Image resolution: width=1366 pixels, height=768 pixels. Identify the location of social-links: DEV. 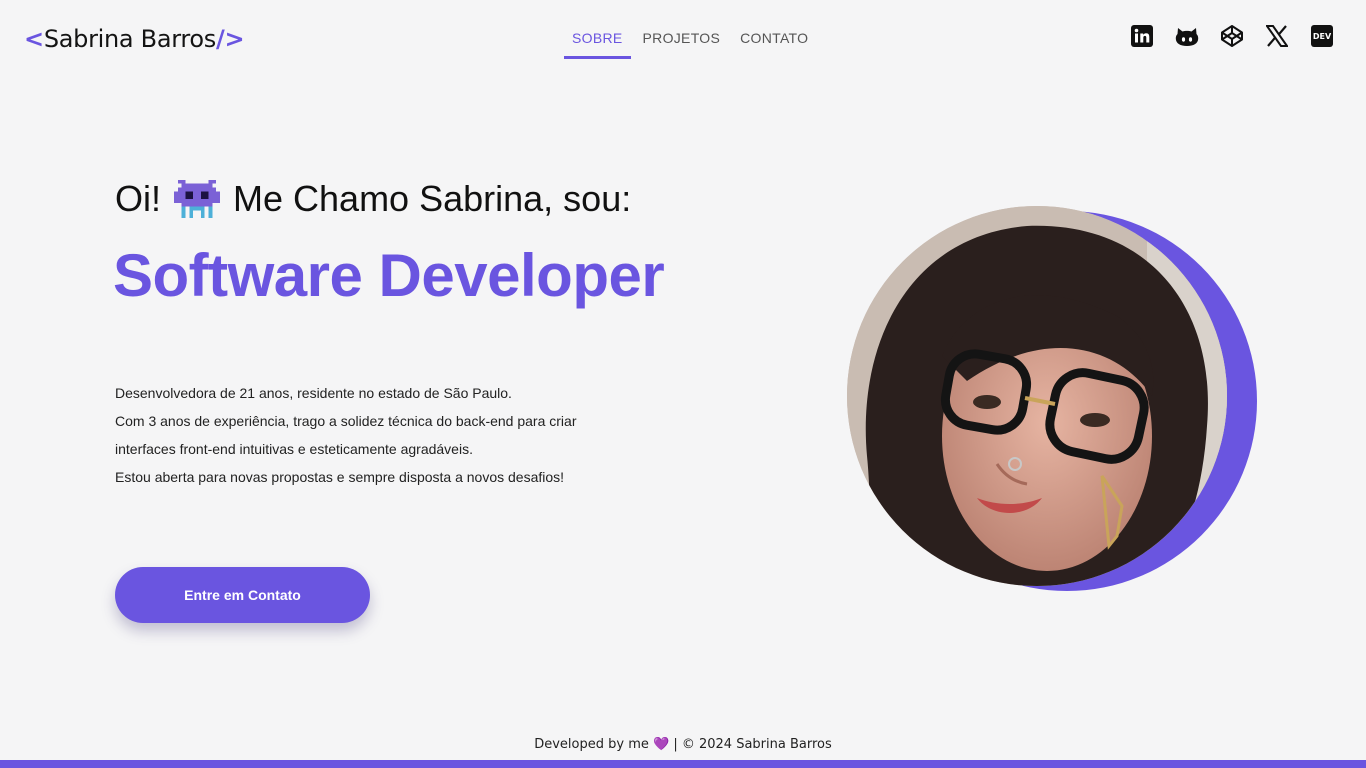
(1232, 36).